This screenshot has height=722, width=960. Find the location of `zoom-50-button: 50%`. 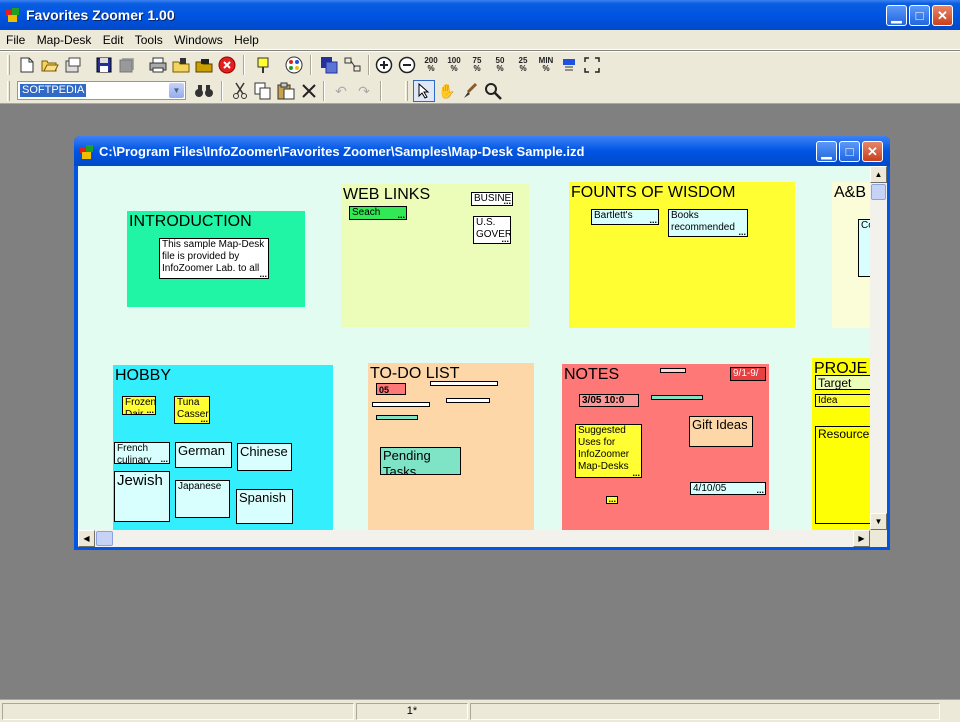

zoom-50-button: 50% is located at coordinates (500, 65).